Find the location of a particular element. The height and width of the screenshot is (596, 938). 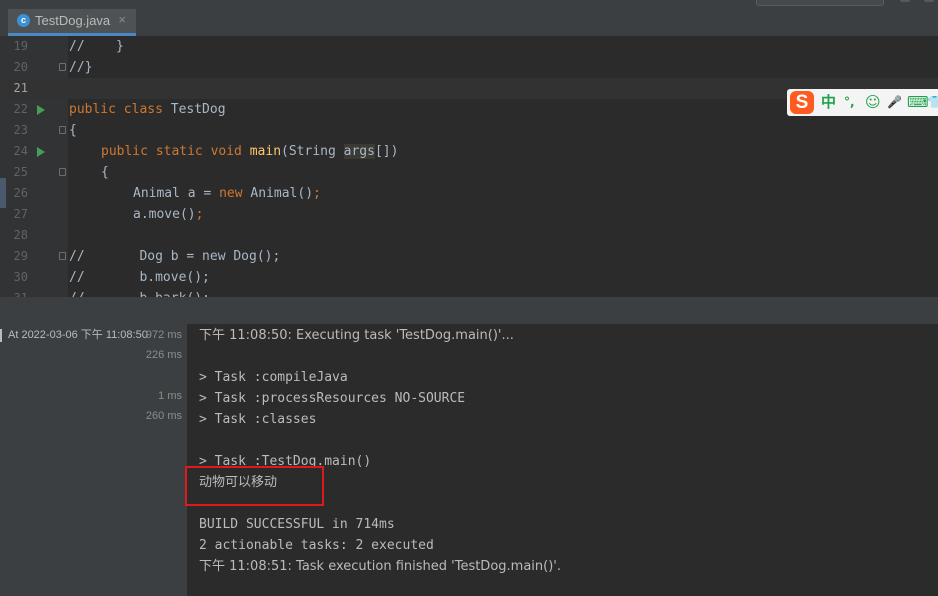

run-tree-item: 1 ms is located at coordinates (93, 396).